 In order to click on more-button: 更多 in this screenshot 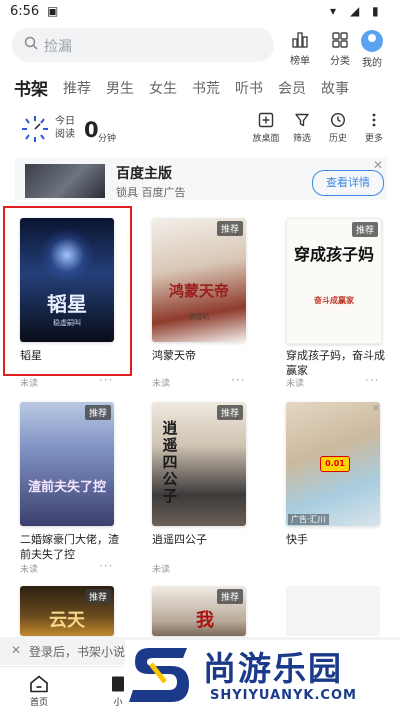, I will do `click(374, 128)`.